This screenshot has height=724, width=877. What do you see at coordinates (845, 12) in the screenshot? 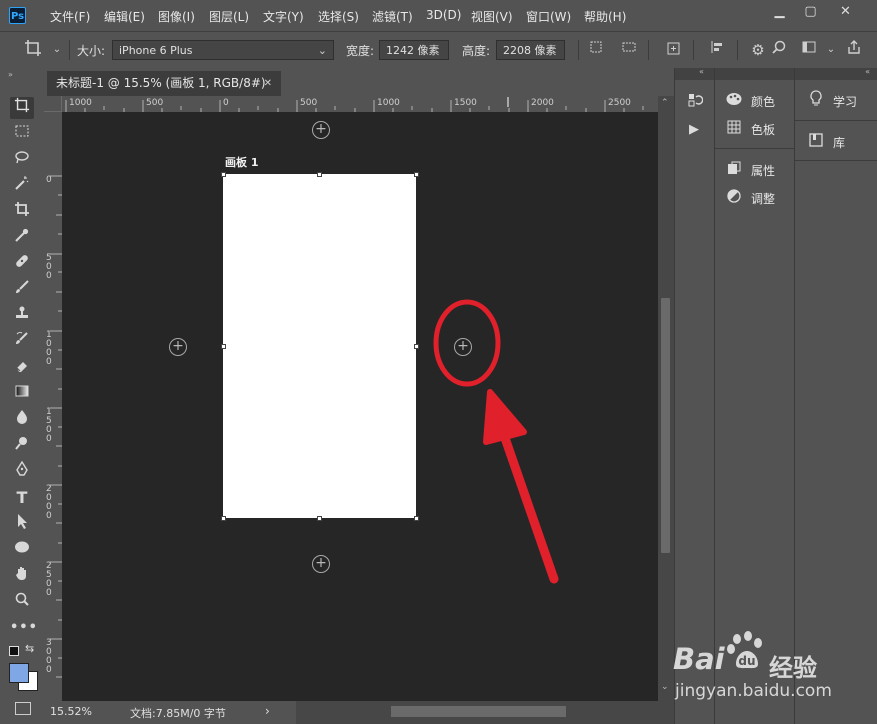
I see `close-window-button: ✕` at bounding box center [845, 12].